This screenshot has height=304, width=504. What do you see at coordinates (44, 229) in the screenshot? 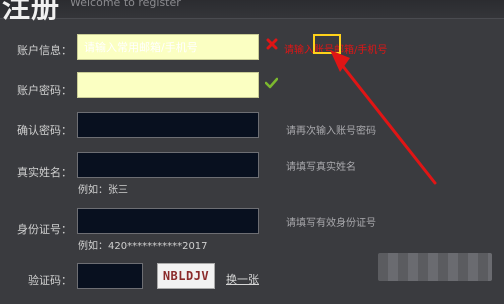
I see `idnumber-label: 身份证号：` at bounding box center [44, 229].